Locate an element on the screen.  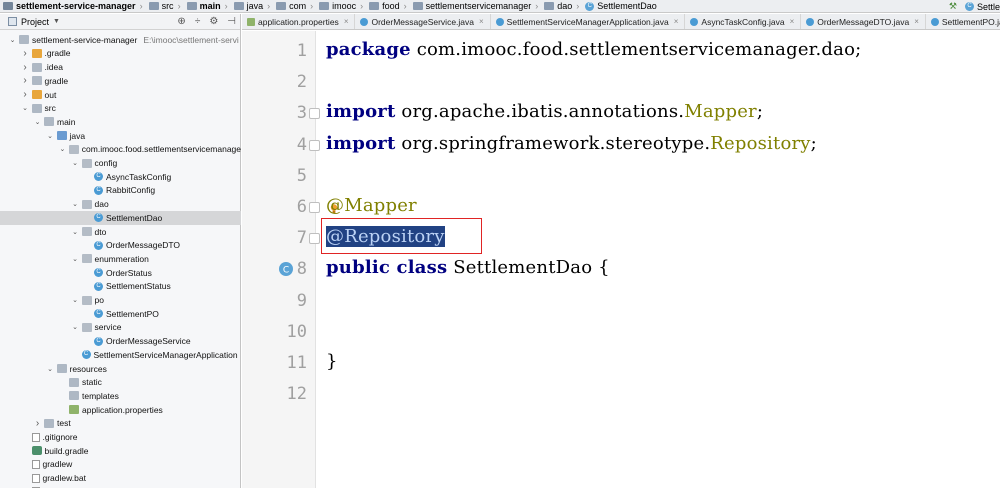
breadcrumb-item: settlement-service-manager › is located at coordinates (73, 6).